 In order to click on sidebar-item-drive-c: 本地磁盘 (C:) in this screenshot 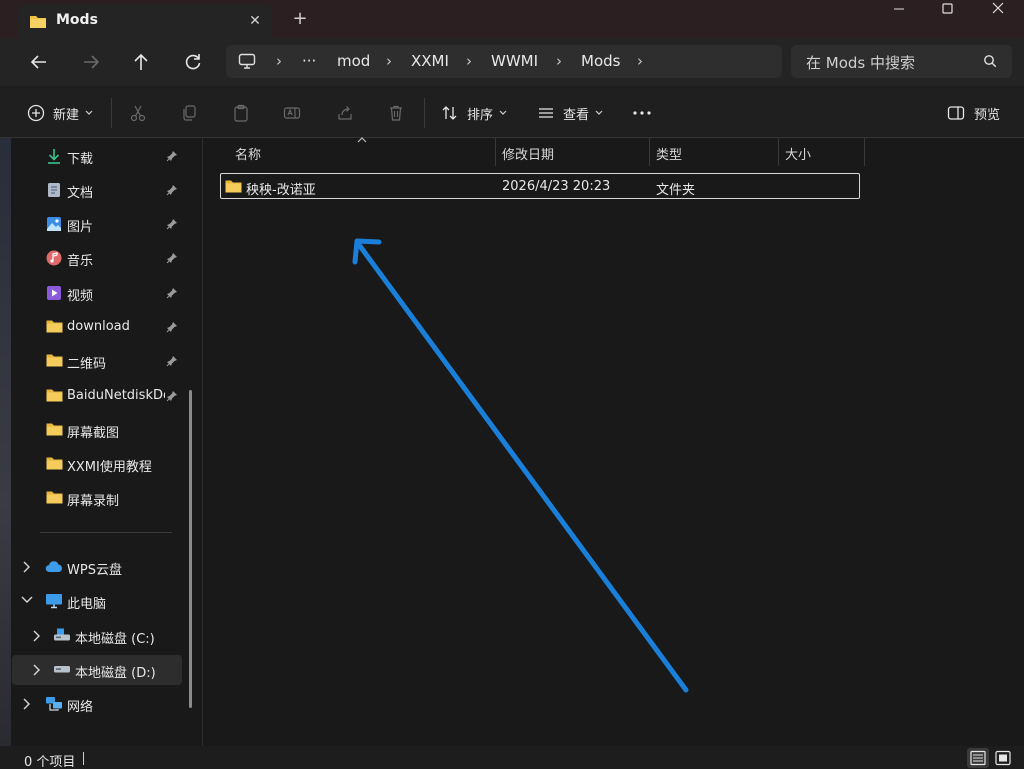, I will do `click(95, 636)`.